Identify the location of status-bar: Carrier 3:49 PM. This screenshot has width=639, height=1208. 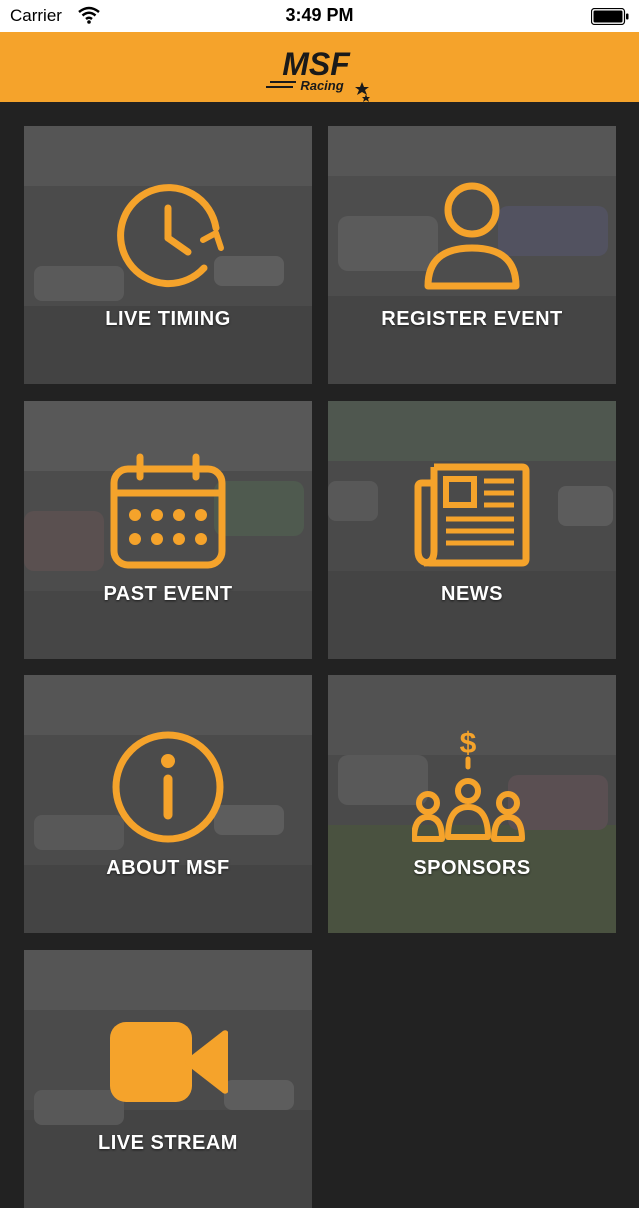
(319, 16).